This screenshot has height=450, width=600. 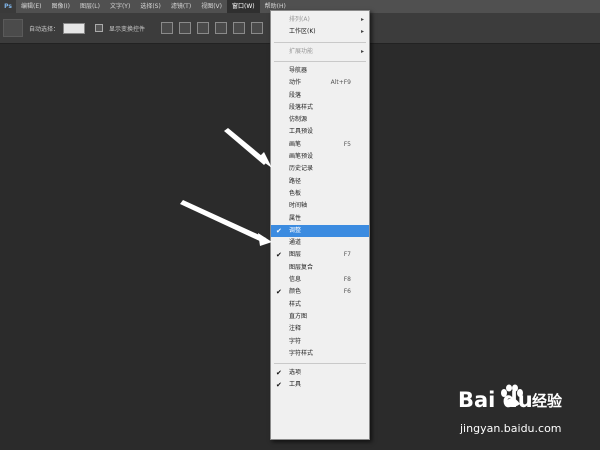 I want to click on watermark-product: 经验, so click(x=547, y=401).